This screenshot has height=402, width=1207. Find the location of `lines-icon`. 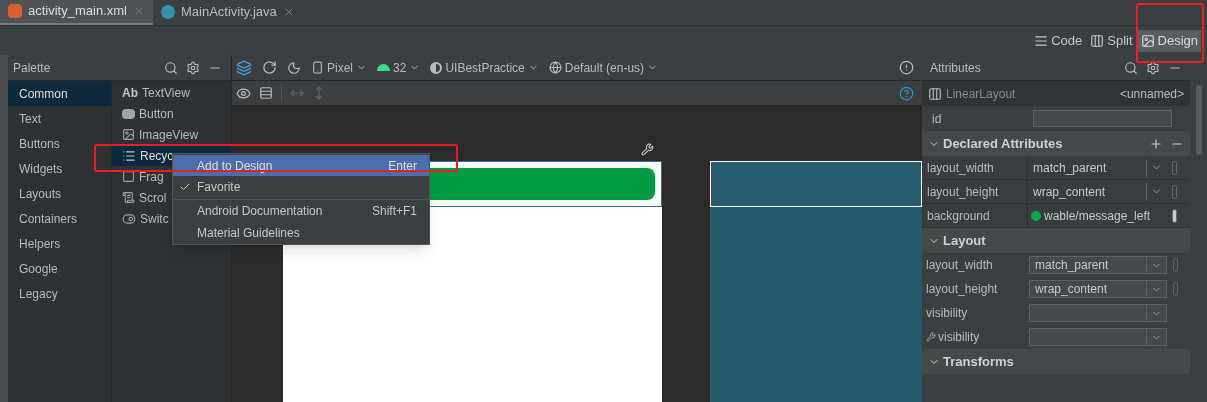

lines-icon is located at coordinates (1041, 40).